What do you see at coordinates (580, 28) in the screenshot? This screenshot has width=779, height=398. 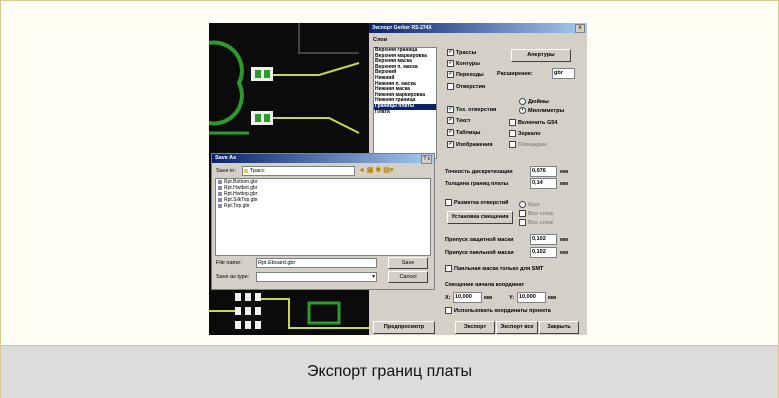 I see `export-dialog-close-button: x` at bounding box center [580, 28].